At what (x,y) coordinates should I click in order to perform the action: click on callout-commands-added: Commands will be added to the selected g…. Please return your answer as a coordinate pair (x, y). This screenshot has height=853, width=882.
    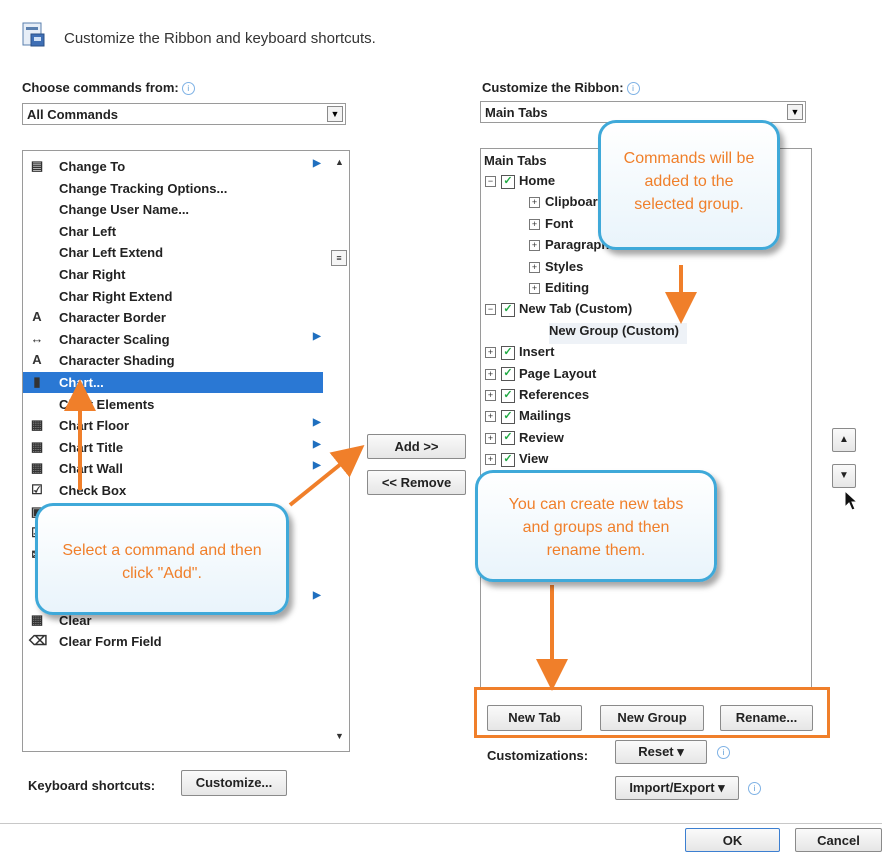
    Looking at the image, I should click on (689, 185).